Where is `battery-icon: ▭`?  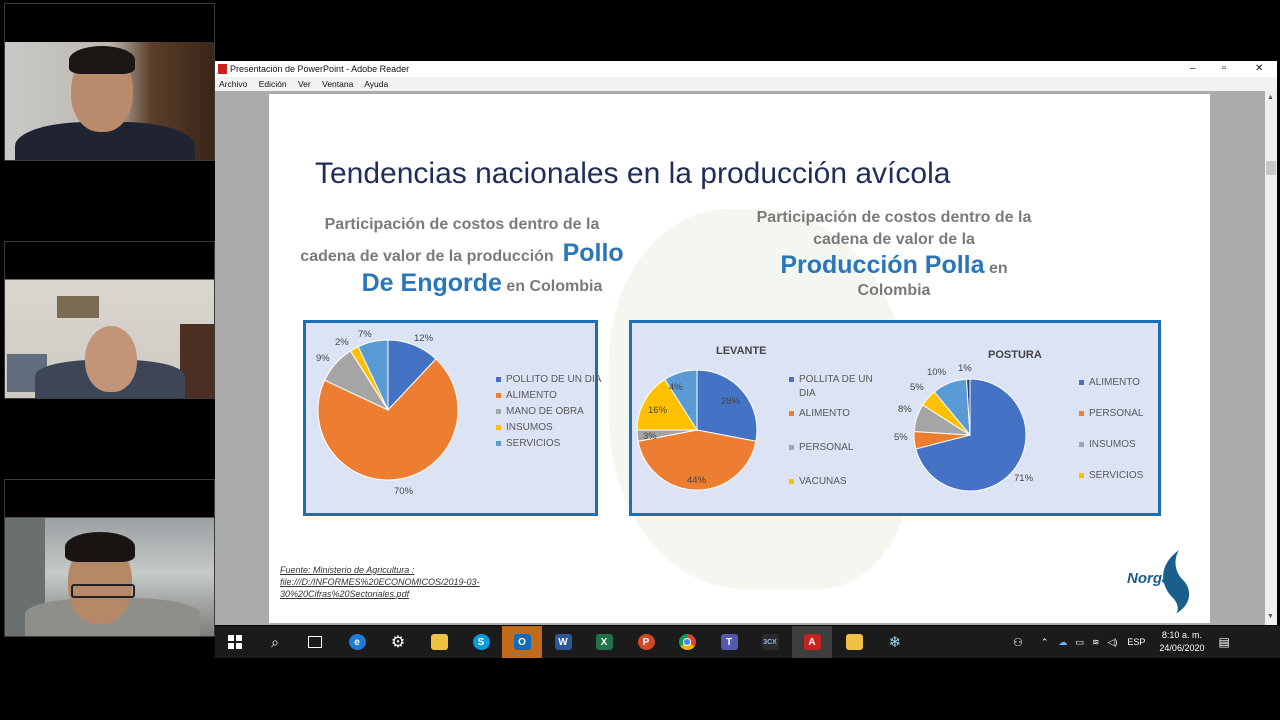
battery-icon: ▭ is located at coordinates (1079, 642).